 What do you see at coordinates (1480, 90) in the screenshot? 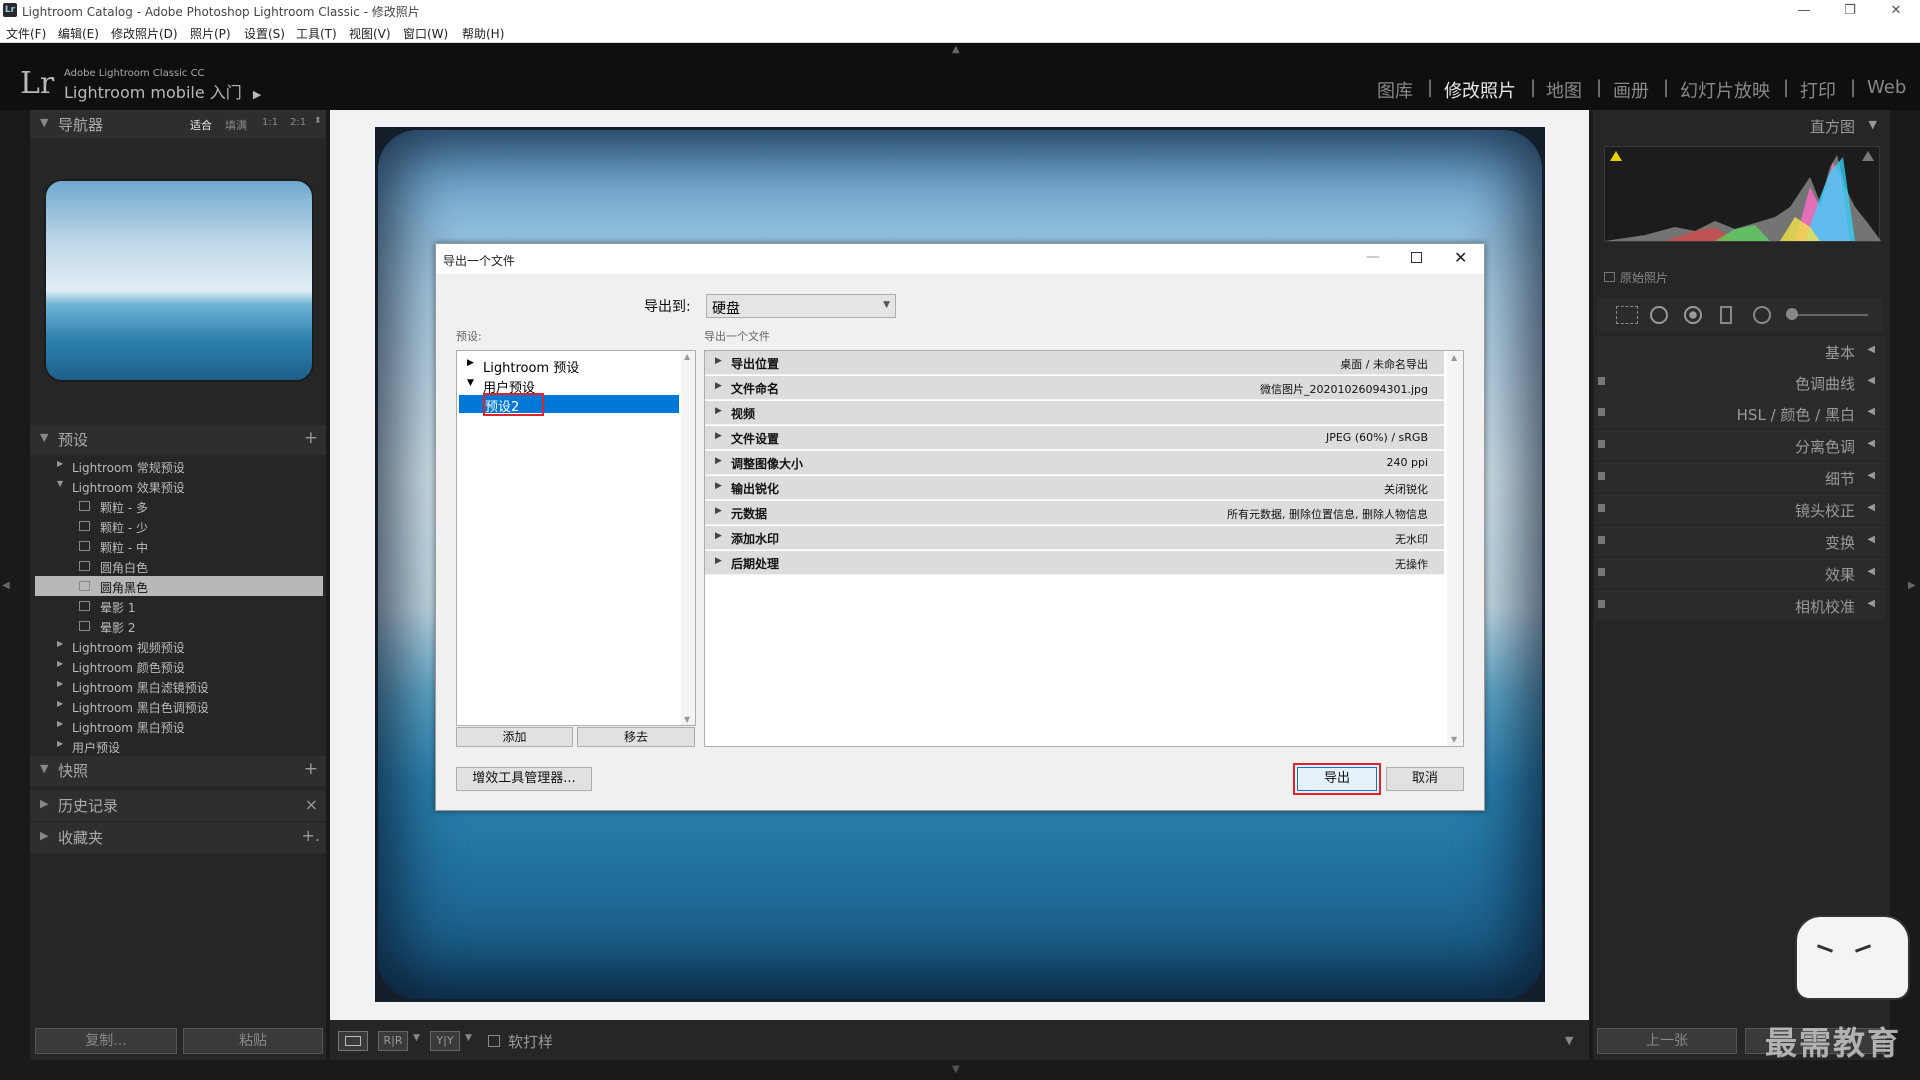
I see `module-develop: 修改照片` at bounding box center [1480, 90].